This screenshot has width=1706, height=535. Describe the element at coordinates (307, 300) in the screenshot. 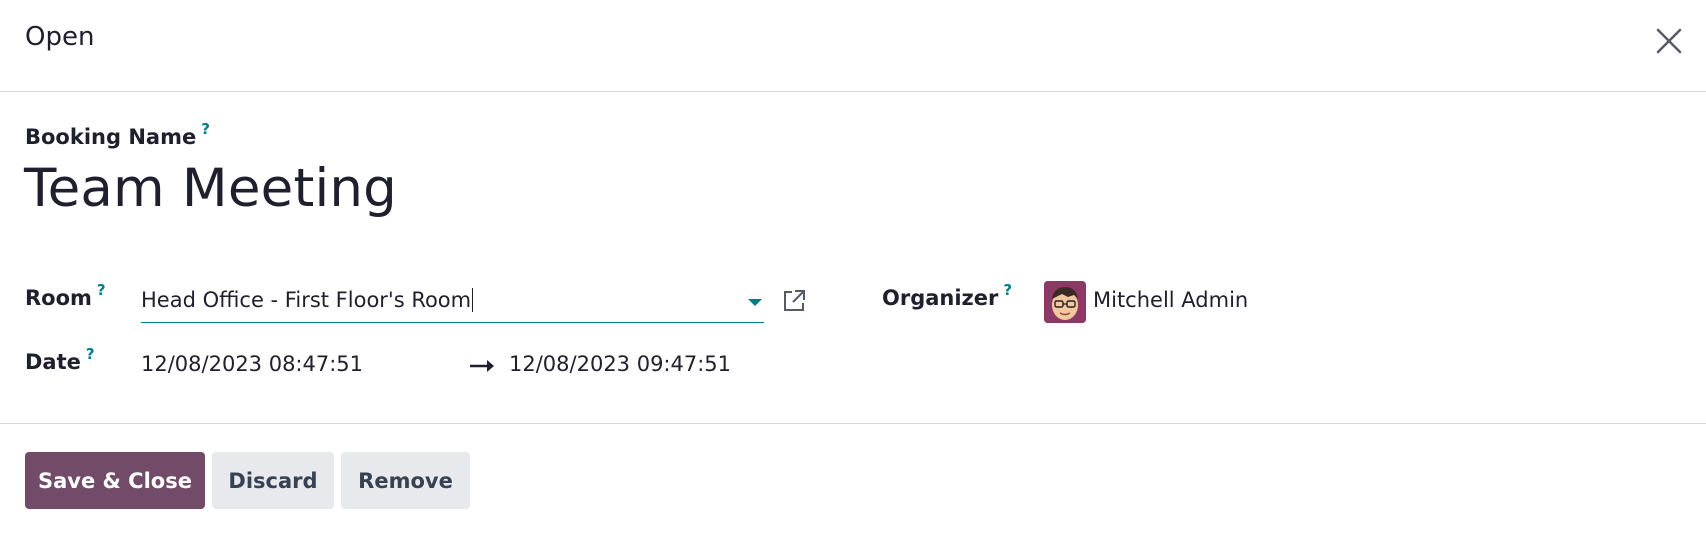

I see `room-value: Head Office - First Floor's Room` at that location.